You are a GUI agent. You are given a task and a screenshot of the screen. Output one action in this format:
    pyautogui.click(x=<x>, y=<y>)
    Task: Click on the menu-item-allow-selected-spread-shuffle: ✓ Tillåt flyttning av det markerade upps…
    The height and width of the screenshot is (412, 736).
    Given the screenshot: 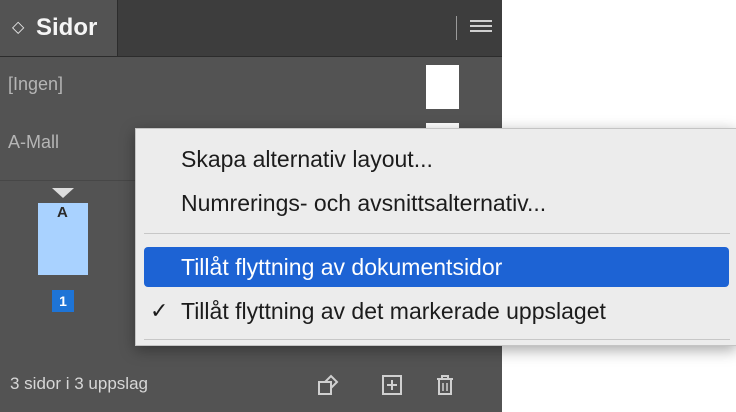 What is the action you would take?
    pyautogui.click(x=436, y=311)
    